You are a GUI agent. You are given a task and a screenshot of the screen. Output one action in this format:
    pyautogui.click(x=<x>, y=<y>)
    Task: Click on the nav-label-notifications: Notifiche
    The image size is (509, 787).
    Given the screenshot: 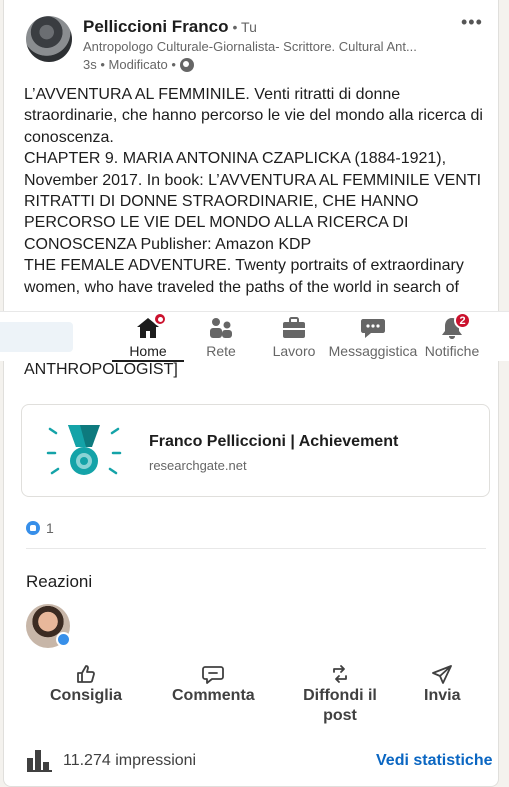 What is the action you would take?
    pyautogui.click(x=452, y=351)
    